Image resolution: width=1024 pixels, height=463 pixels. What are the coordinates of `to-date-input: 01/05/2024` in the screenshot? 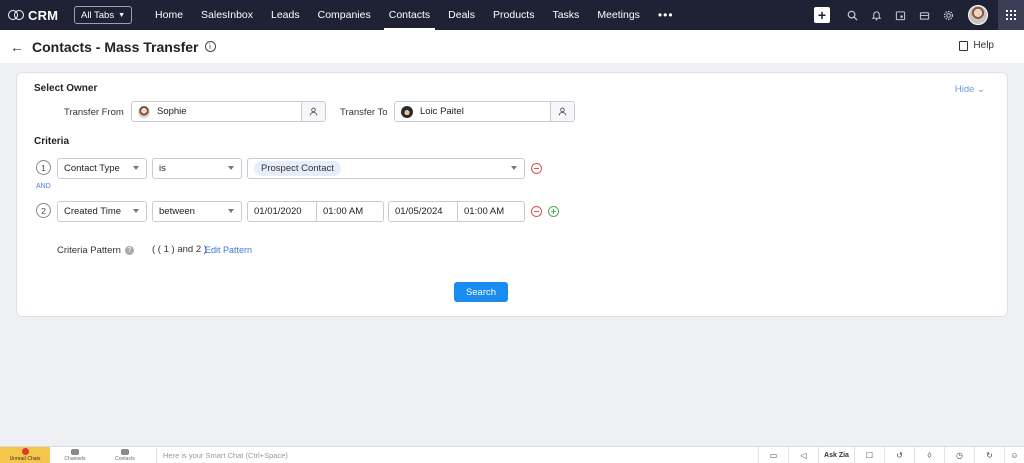 It's located at (423, 211).